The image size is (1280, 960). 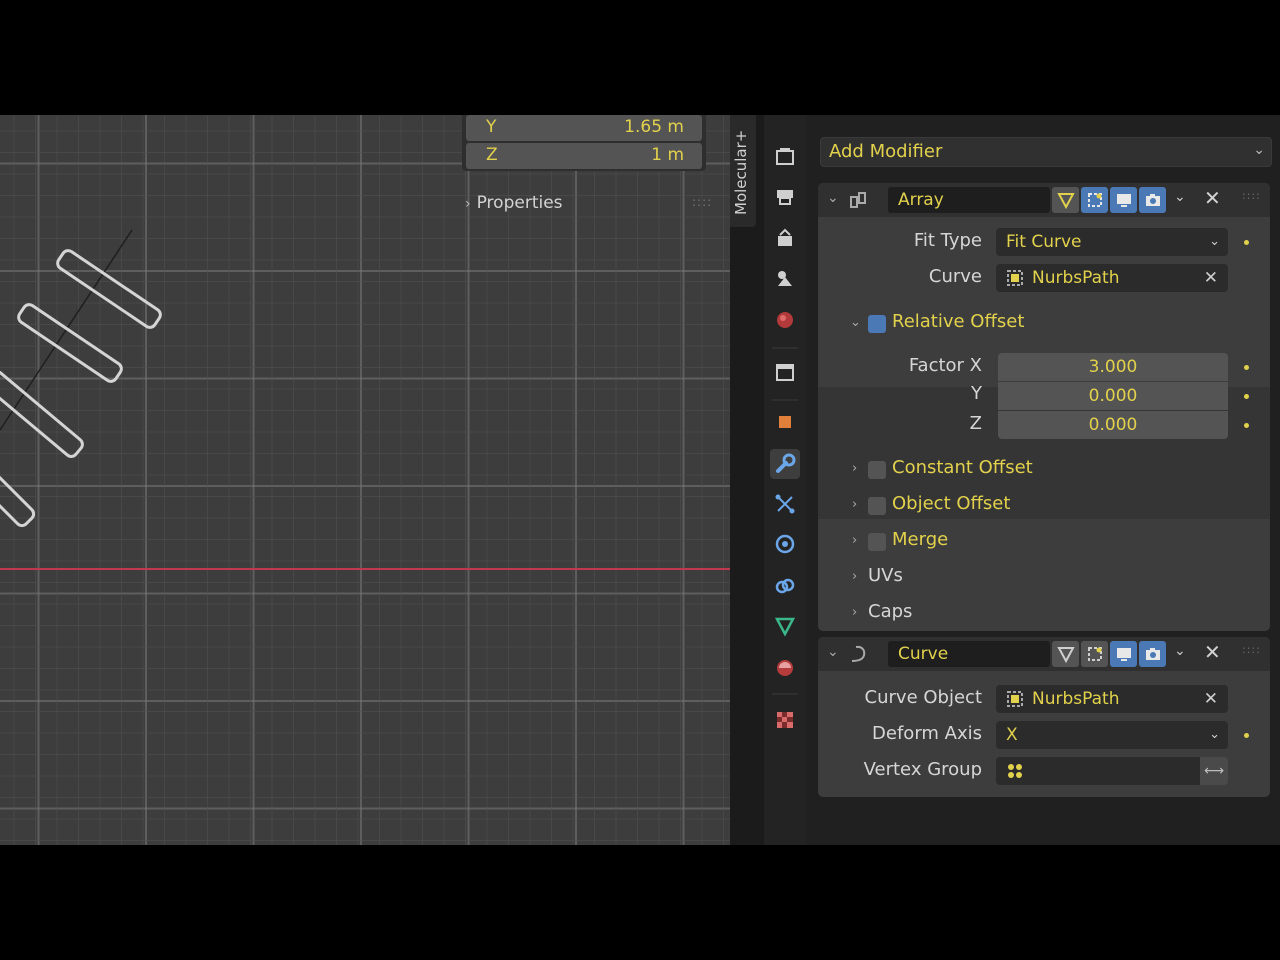 I want to click on relative-offset-label: Relative Offset, so click(x=958, y=321).